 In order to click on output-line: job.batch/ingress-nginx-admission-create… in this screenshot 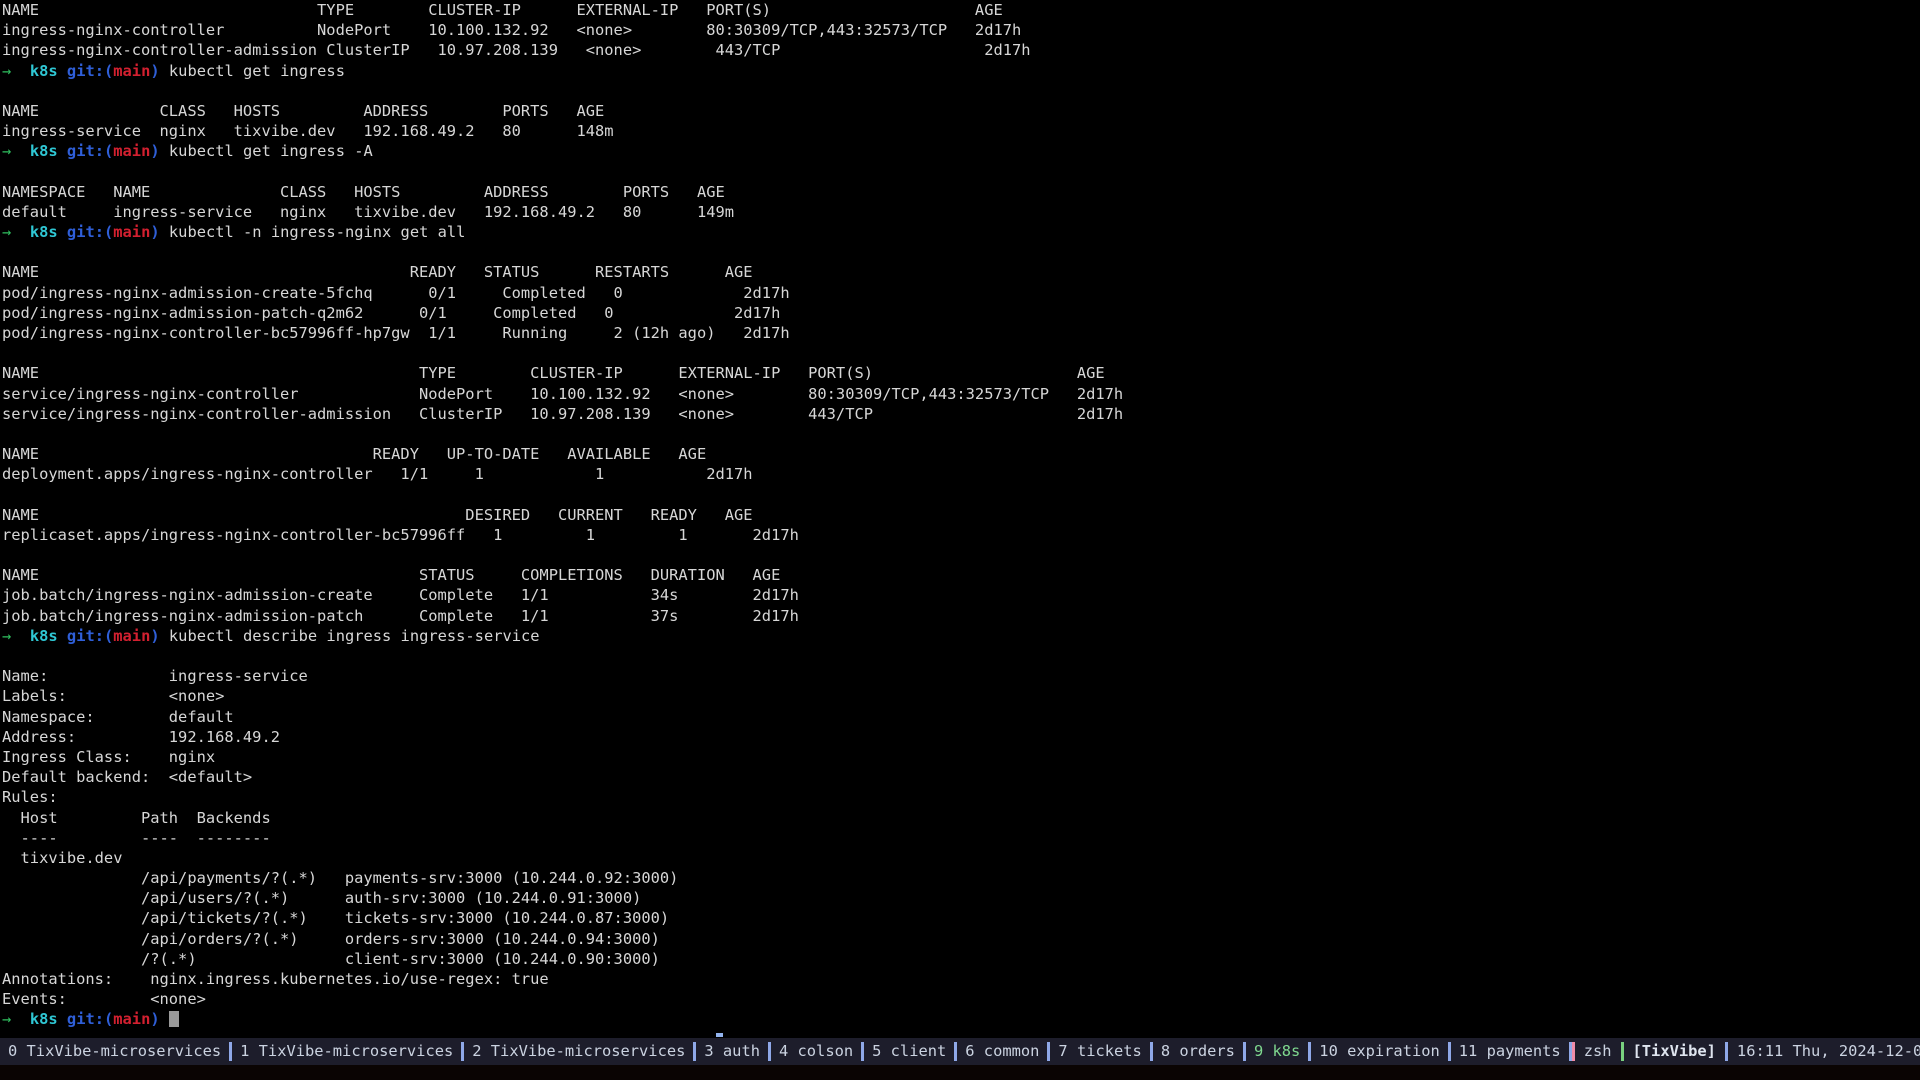, I will do `click(400, 595)`.